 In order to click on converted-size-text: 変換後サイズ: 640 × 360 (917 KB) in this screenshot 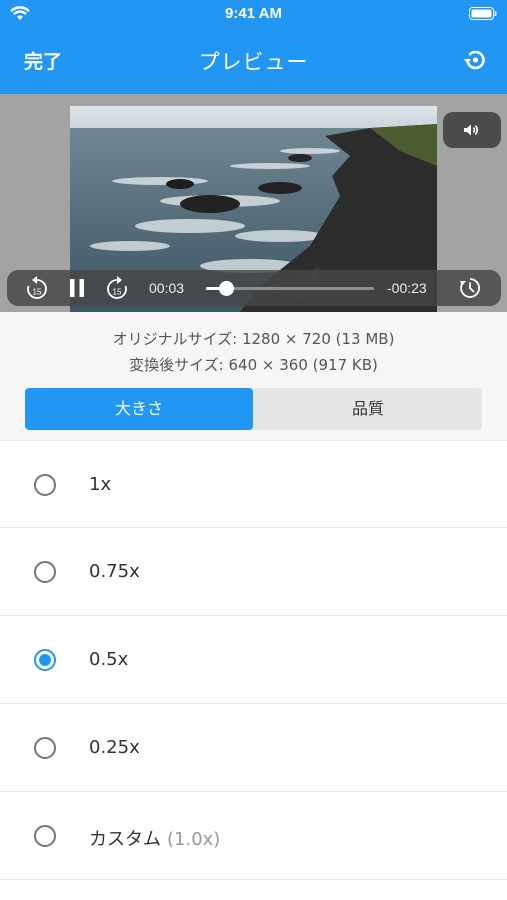, I will do `click(253, 365)`.